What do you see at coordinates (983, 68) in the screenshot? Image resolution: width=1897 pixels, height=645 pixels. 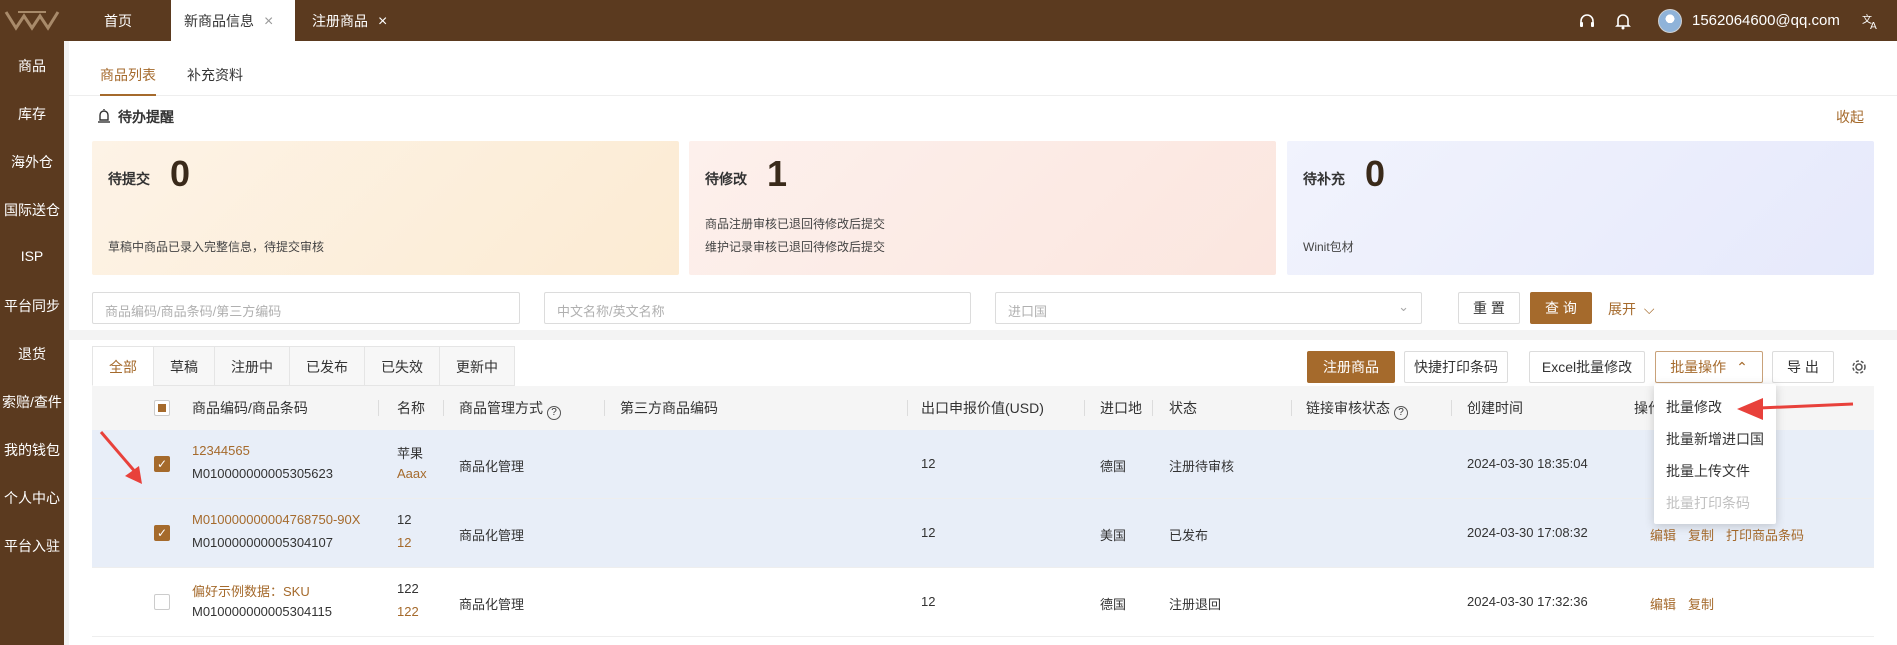 I see `sub-tabs: 商品列表 补充资料` at bounding box center [983, 68].